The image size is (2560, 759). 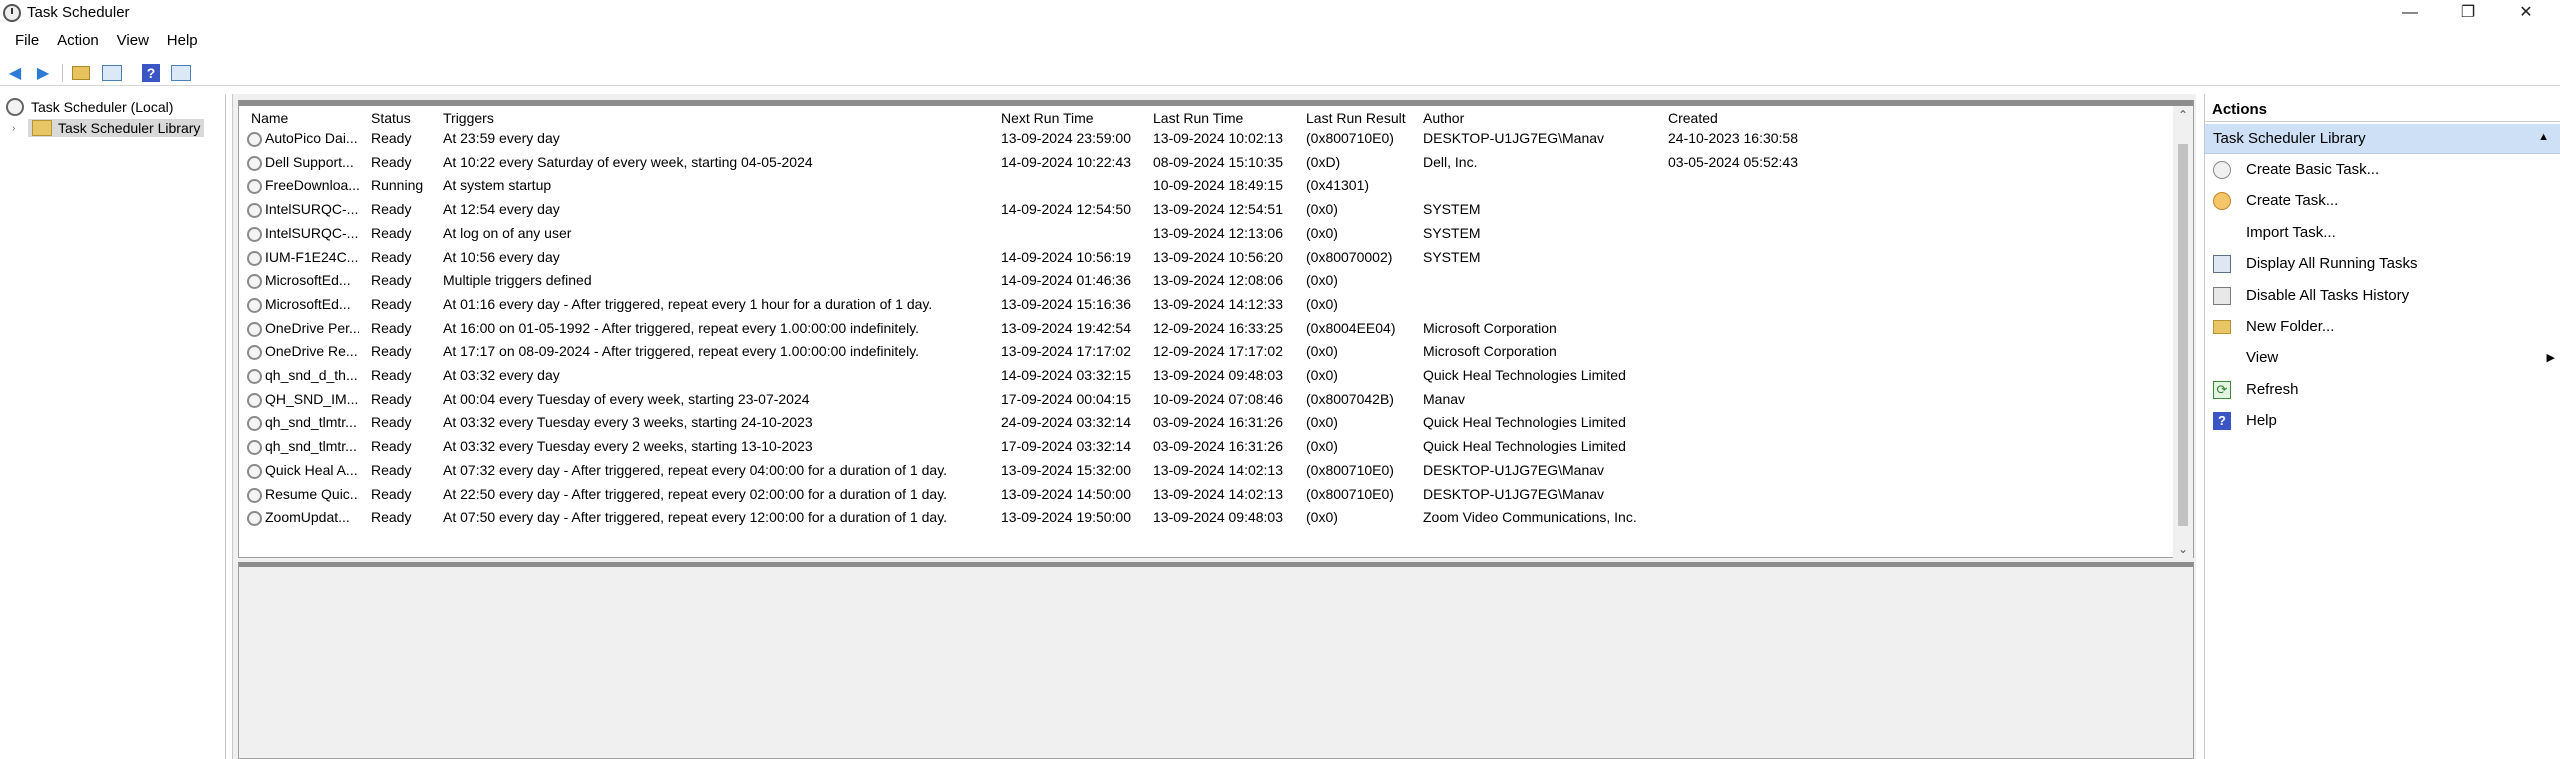 What do you see at coordinates (15, 73) in the screenshot?
I see `back-arrow-icon: ◀` at bounding box center [15, 73].